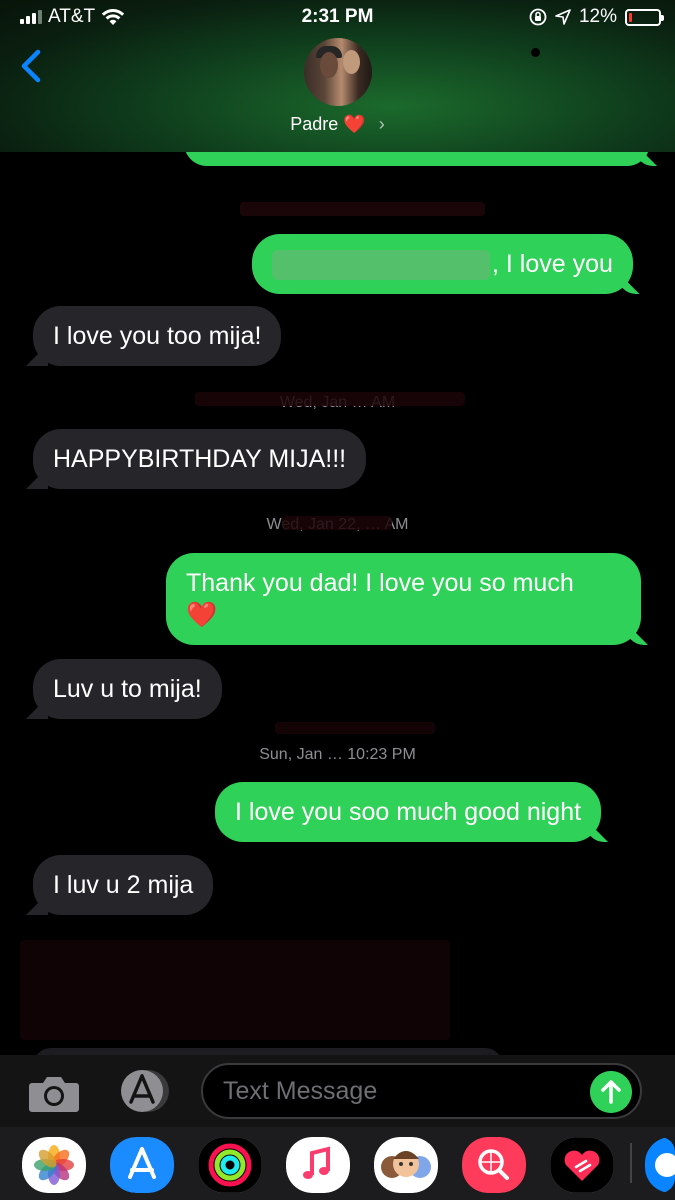  I want to click on send-button, so click(611, 1092).